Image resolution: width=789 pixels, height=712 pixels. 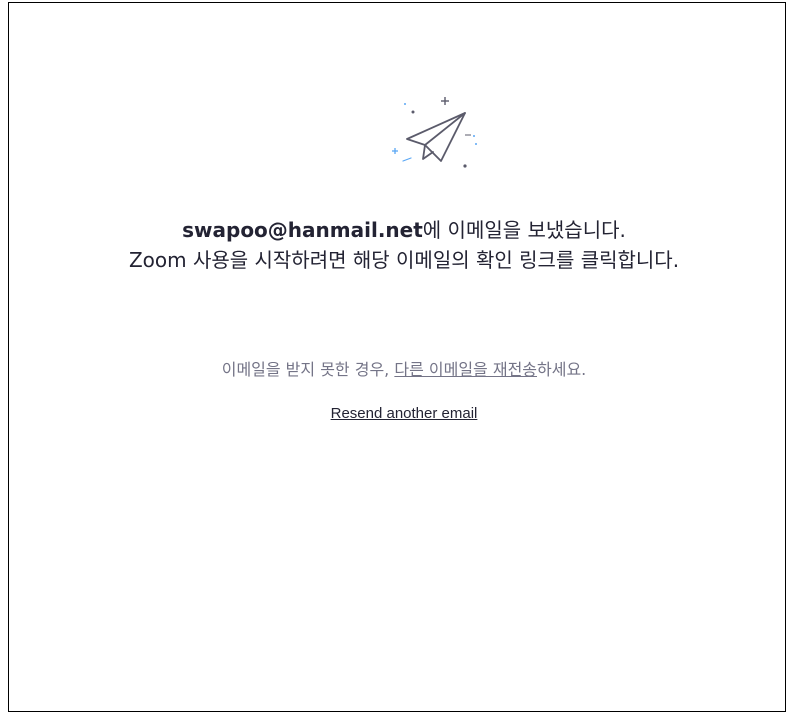 I want to click on motion-lines, so click(x=407, y=159).